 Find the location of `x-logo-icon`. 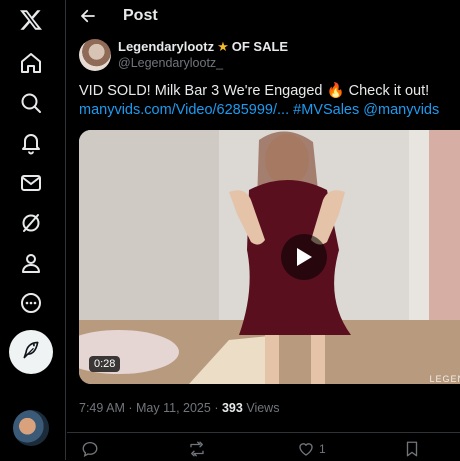

x-logo-icon is located at coordinates (31, 20).